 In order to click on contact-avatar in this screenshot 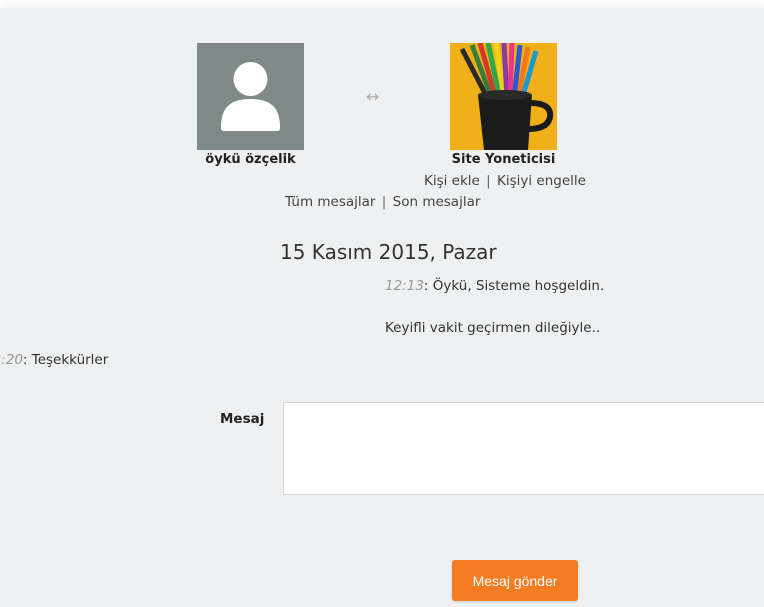, I will do `click(503, 96)`.